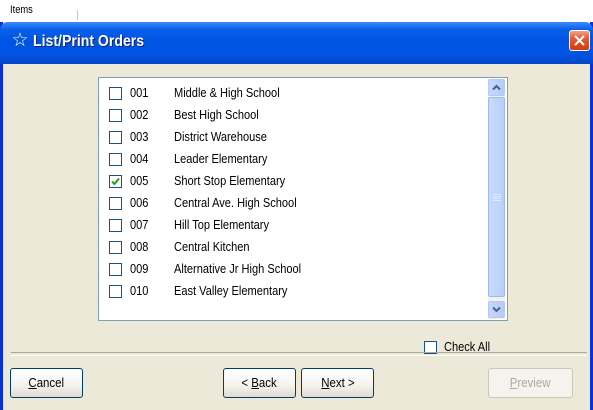  What do you see at coordinates (230, 180) in the screenshot?
I see `item-name: Short Stop Elementary` at bounding box center [230, 180].